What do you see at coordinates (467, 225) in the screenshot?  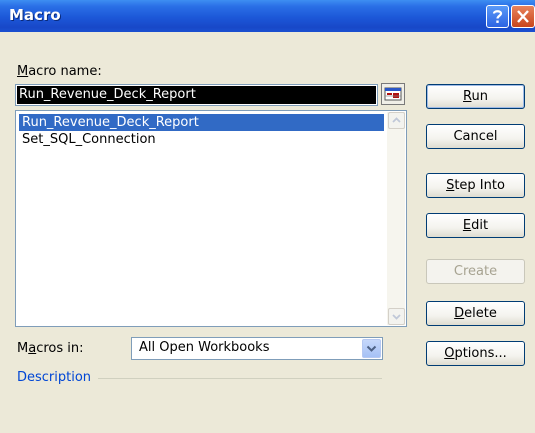 I see `edit-label-accel: E` at bounding box center [467, 225].